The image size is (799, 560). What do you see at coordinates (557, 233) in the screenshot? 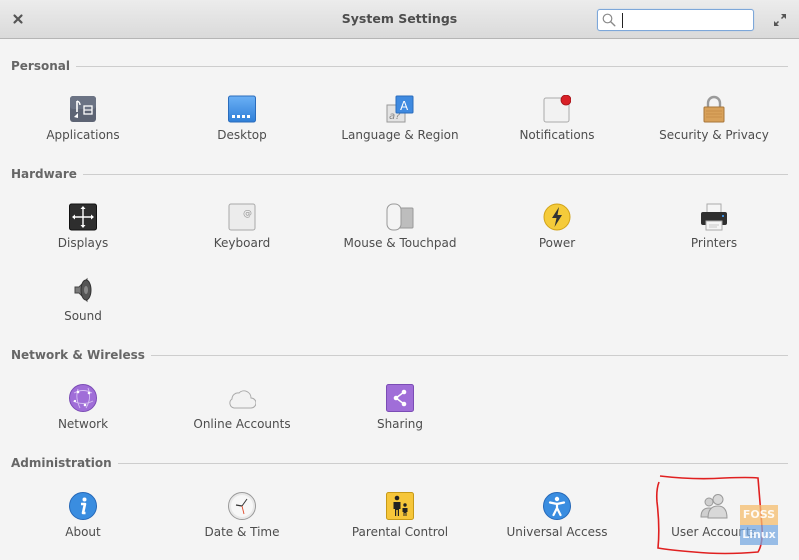
I see `settings-item-power: Power` at bounding box center [557, 233].